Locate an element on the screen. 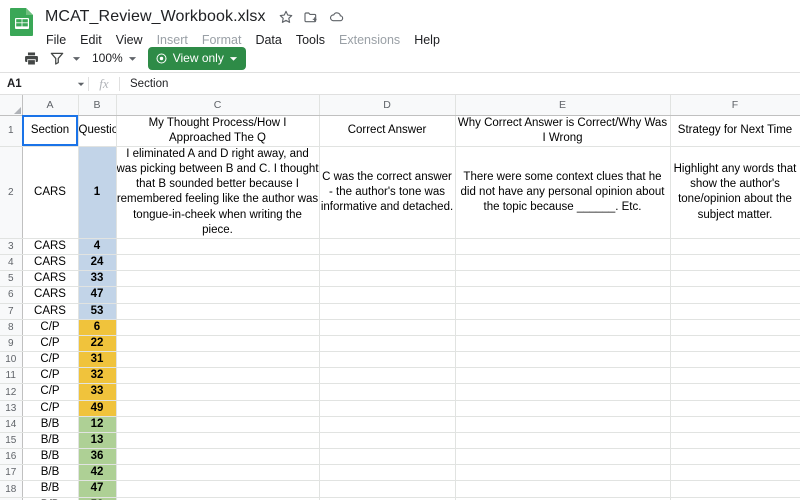  row-header-1: 1 is located at coordinates (11, 131).